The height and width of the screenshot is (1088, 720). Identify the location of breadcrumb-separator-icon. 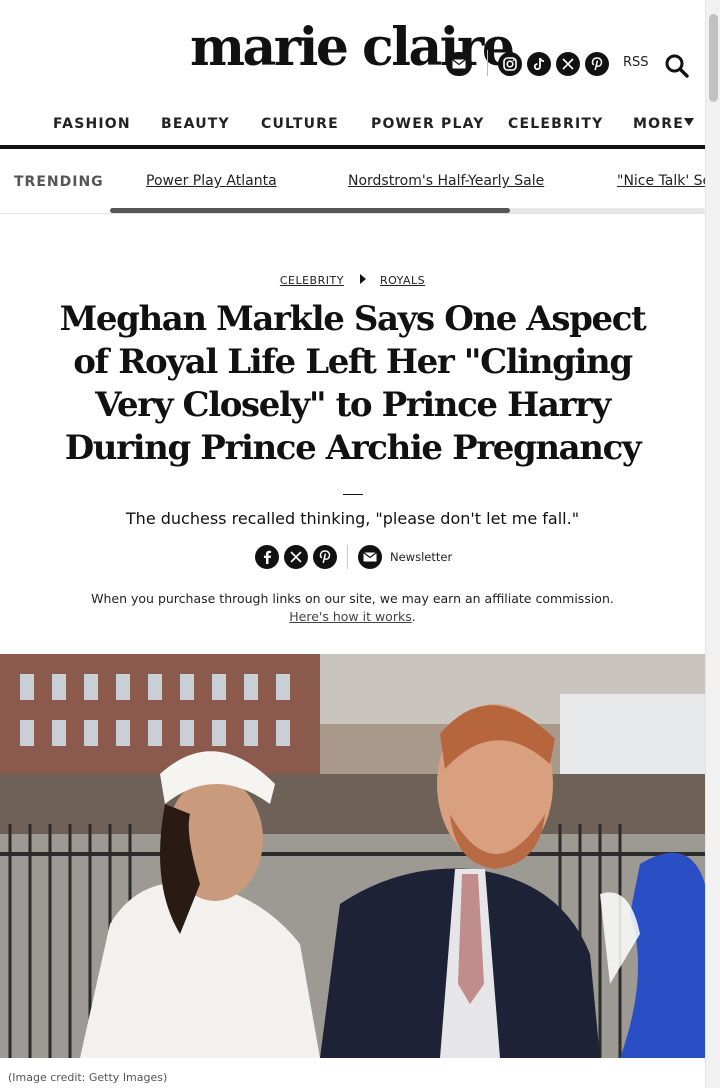
(362, 279).